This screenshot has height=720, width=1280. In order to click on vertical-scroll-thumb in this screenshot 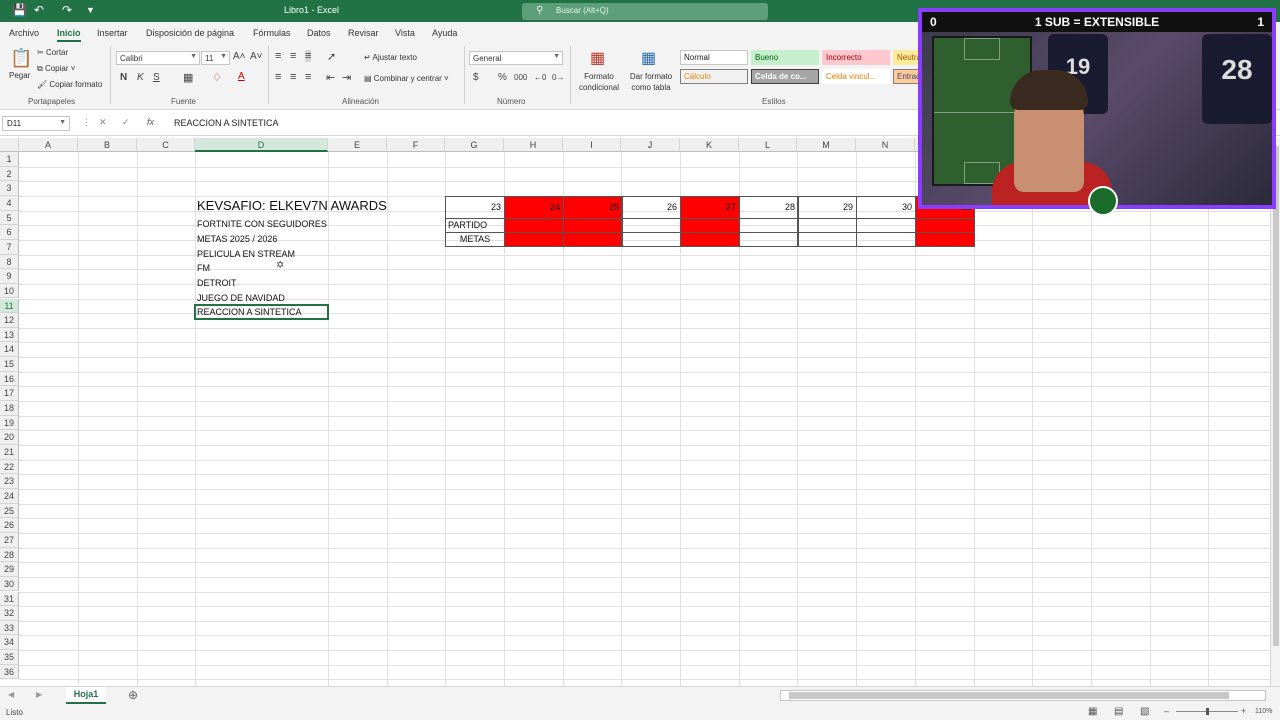, I will do `click(1276, 396)`.